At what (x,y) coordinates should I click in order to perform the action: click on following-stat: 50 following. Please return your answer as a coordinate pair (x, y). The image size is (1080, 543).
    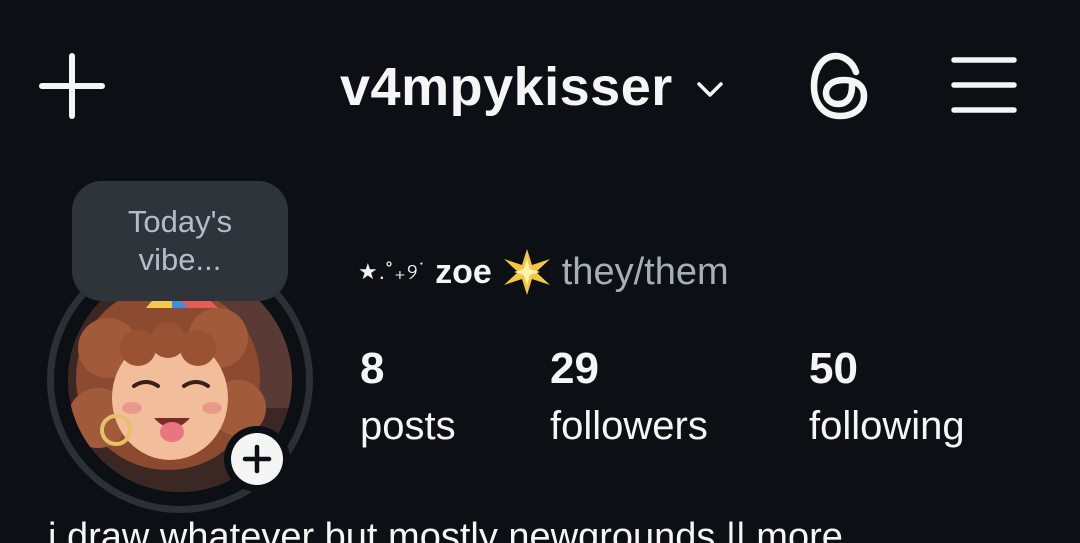
    Looking at the image, I should click on (887, 397).